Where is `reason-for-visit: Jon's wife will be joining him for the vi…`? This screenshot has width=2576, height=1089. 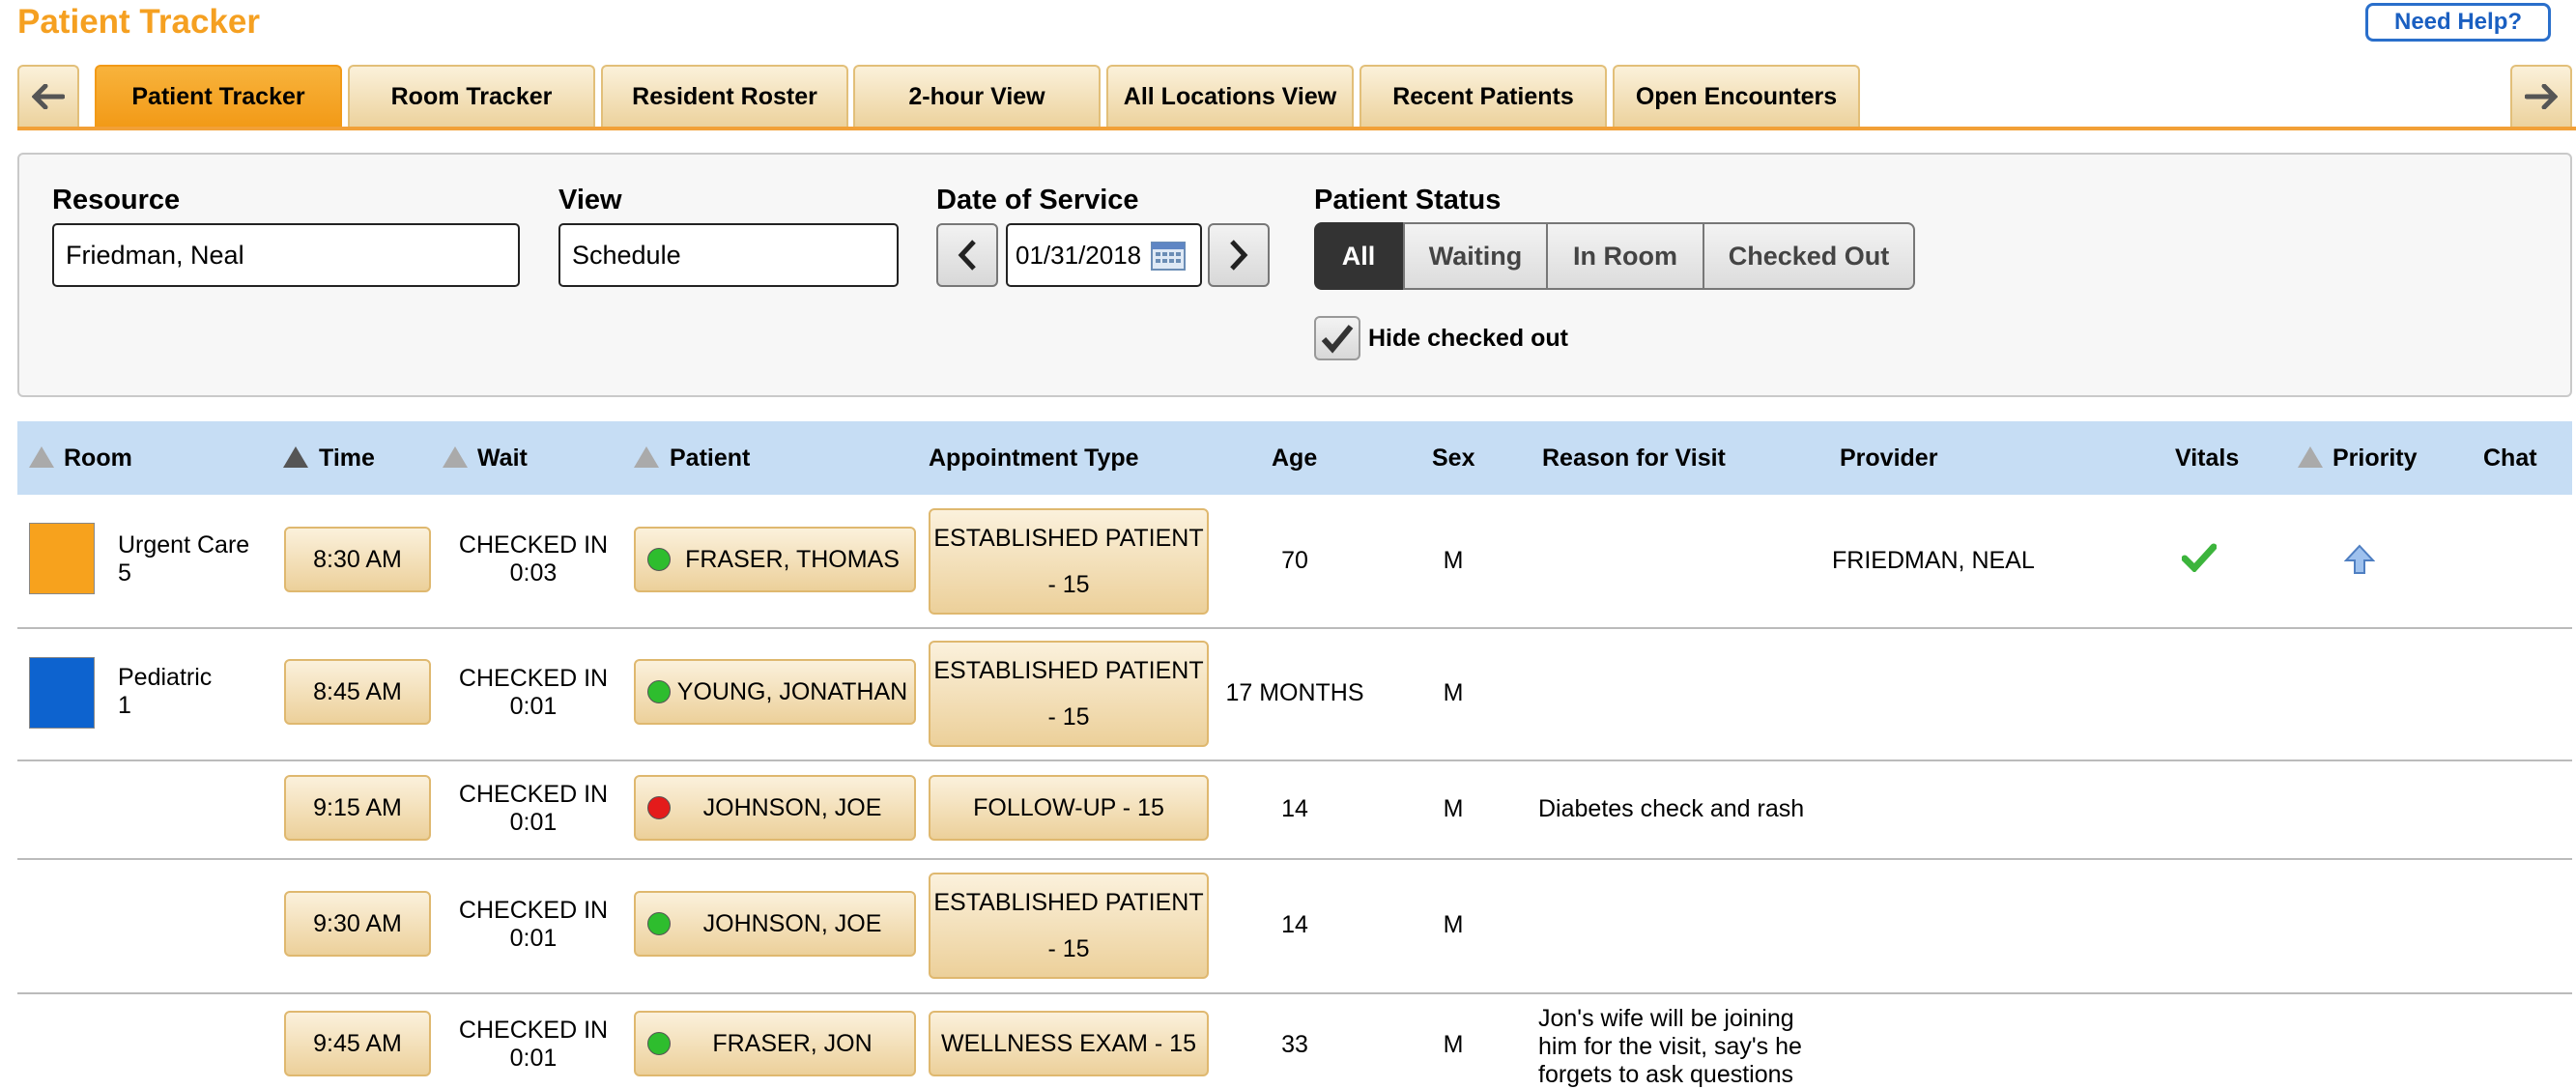 reason-for-visit: Jon's wife will be joining him for the vi… is located at coordinates (1670, 1046).